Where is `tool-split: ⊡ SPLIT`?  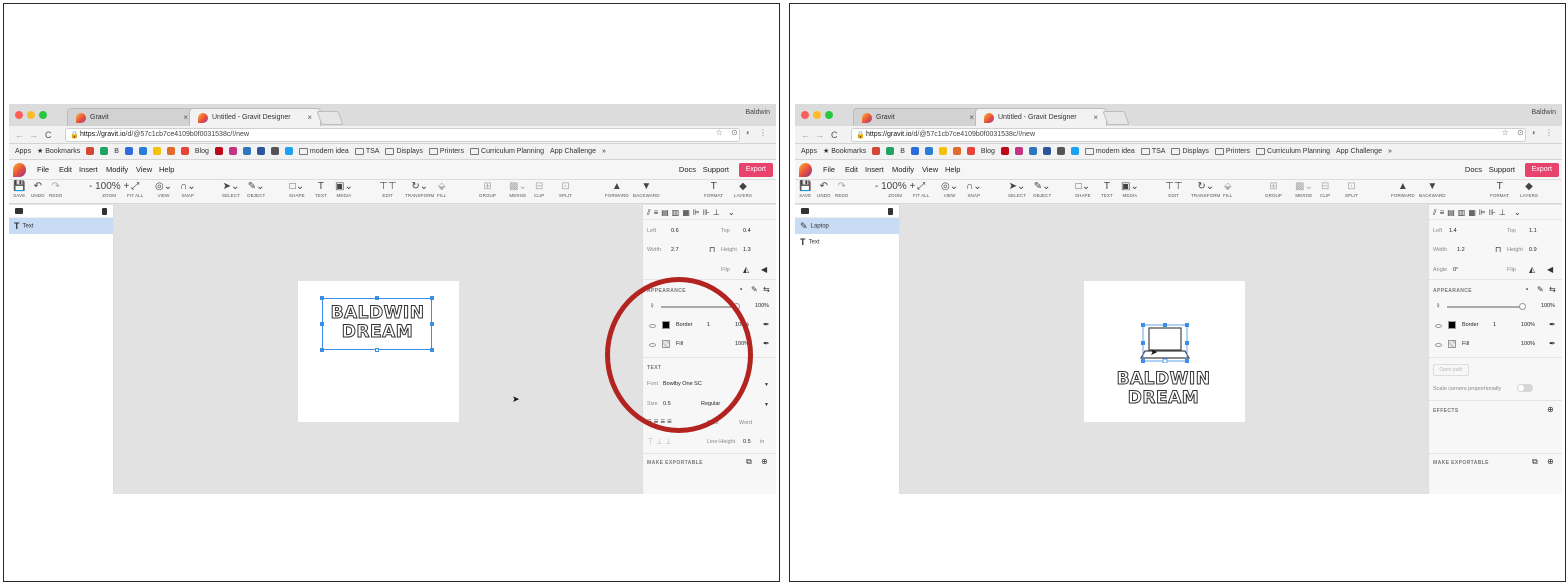 tool-split: ⊡ SPLIT is located at coordinates (565, 189).